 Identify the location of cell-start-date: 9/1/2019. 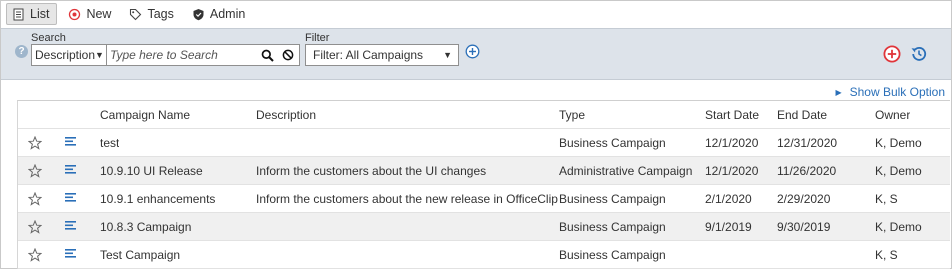
(728, 227).